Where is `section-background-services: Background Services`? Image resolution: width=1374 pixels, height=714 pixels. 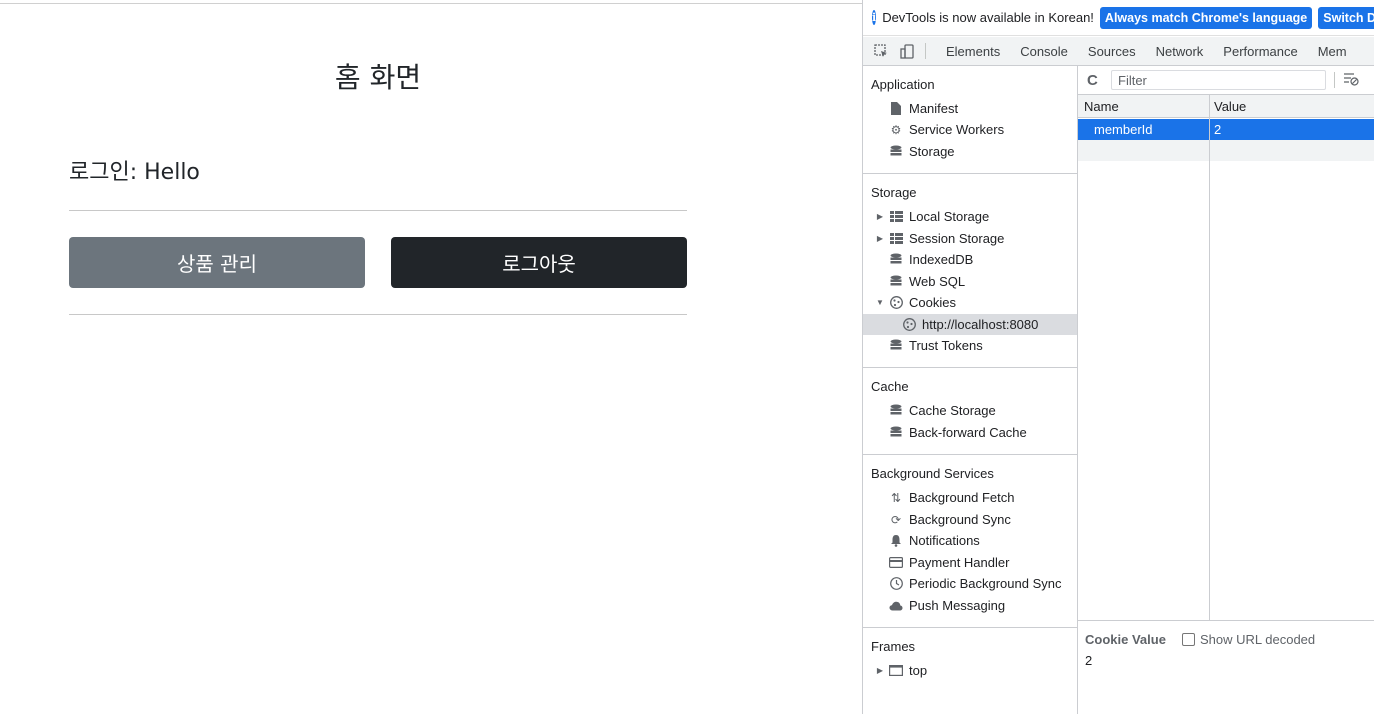 section-background-services: Background Services is located at coordinates (932, 473).